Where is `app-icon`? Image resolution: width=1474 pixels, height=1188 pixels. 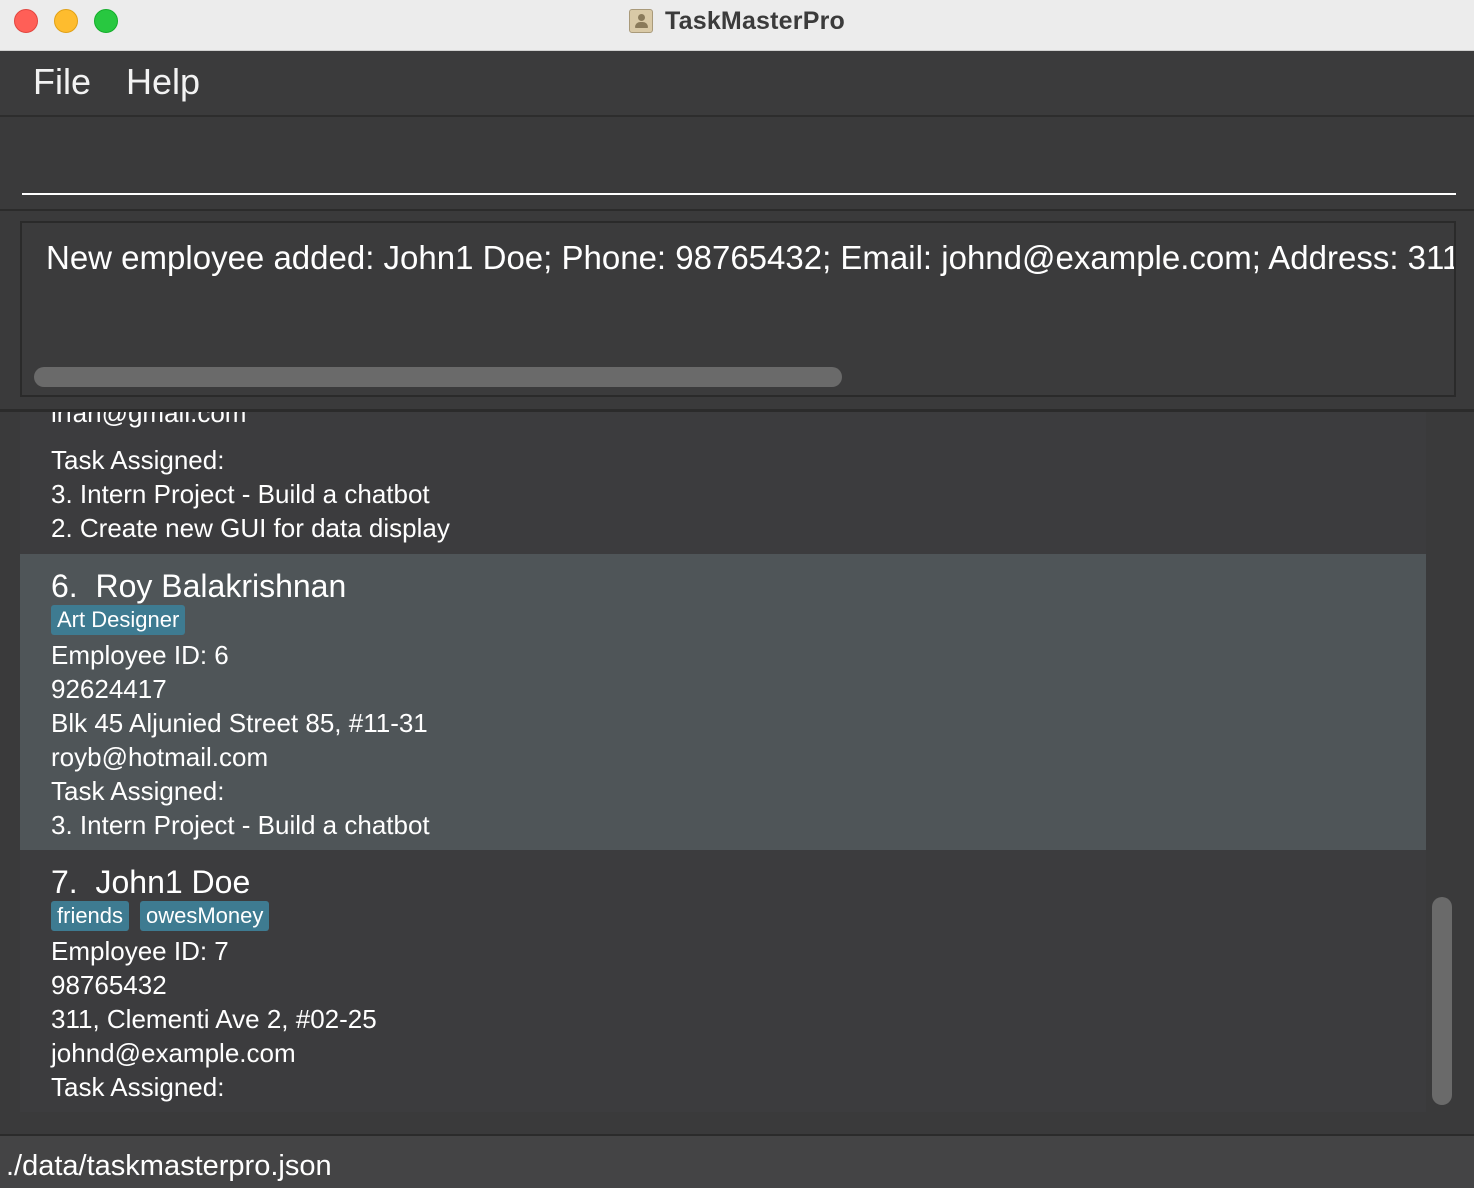 app-icon is located at coordinates (641, 21).